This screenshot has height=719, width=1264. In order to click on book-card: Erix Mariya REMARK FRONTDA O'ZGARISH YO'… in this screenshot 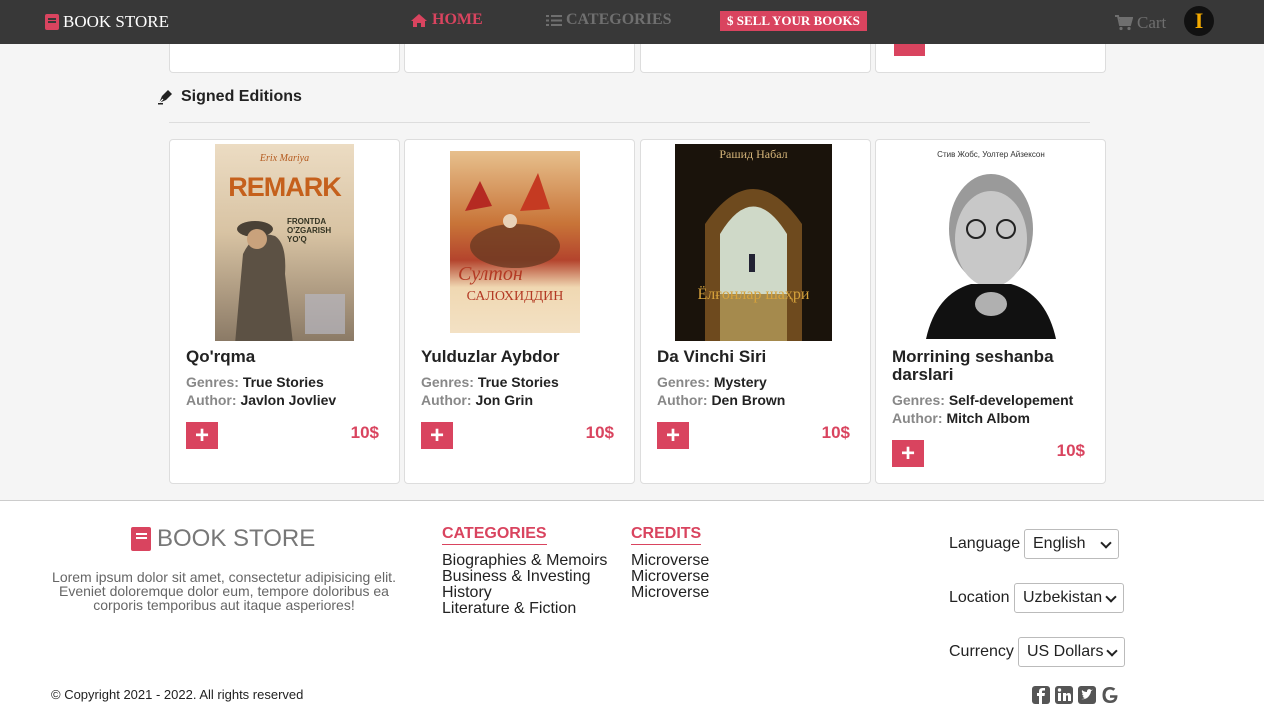, I will do `click(284, 311)`.